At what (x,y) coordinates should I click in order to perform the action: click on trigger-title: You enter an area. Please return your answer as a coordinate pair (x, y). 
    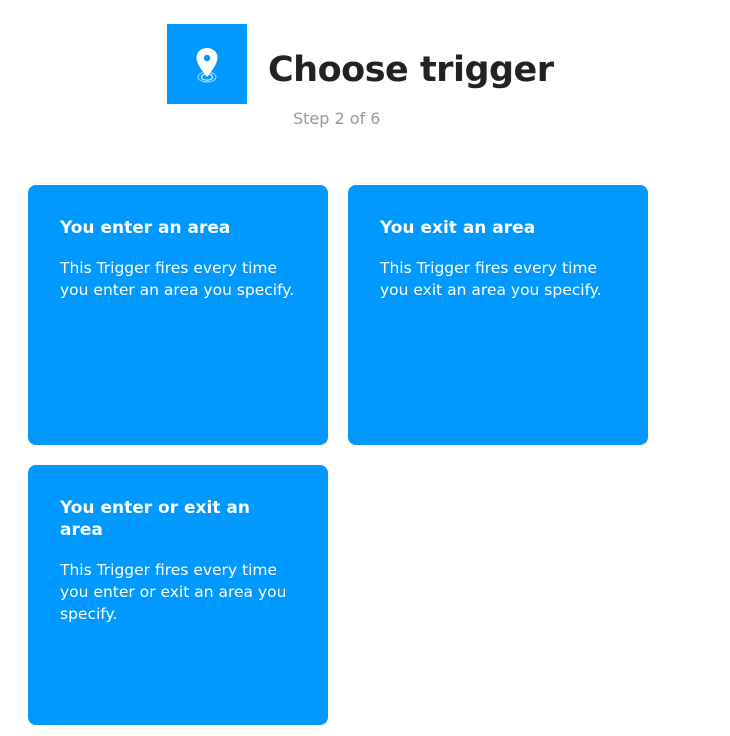
    Looking at the image, I should click on (145, 228).